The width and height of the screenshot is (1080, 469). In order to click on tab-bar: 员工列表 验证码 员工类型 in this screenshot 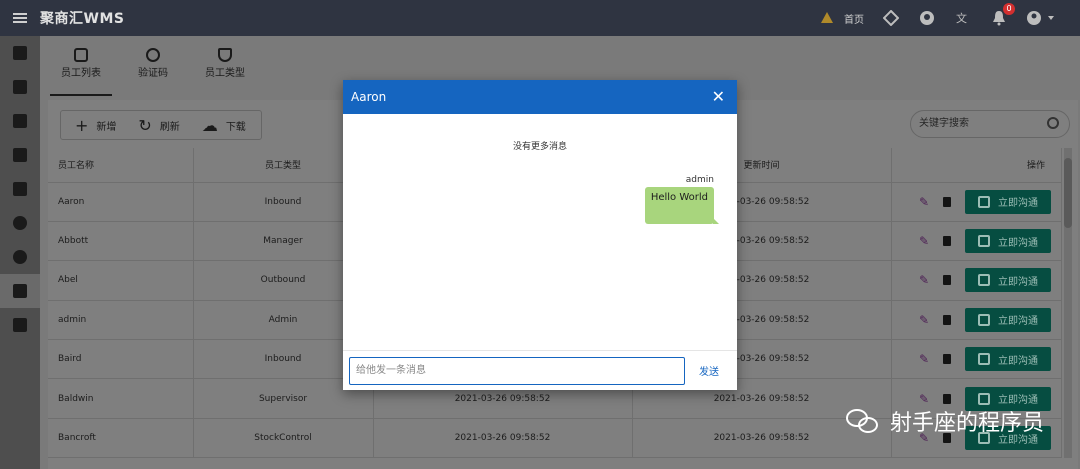, I will do `click(153, 70)`.